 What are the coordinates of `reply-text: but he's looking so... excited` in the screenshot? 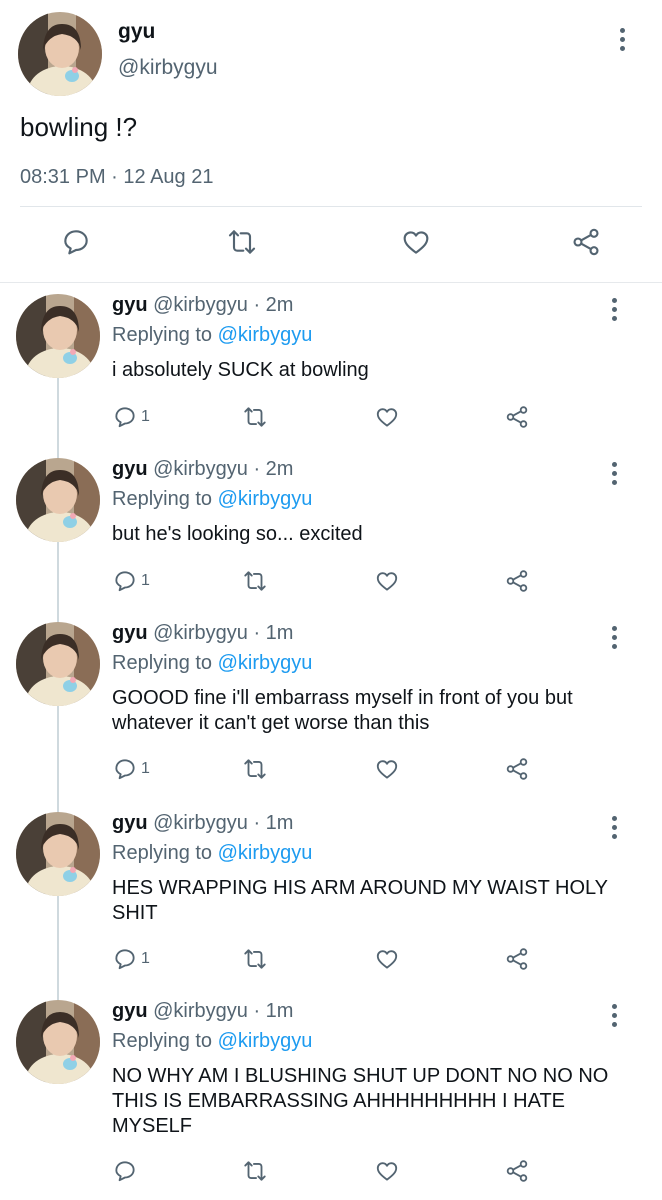 It's located at (237, 534).